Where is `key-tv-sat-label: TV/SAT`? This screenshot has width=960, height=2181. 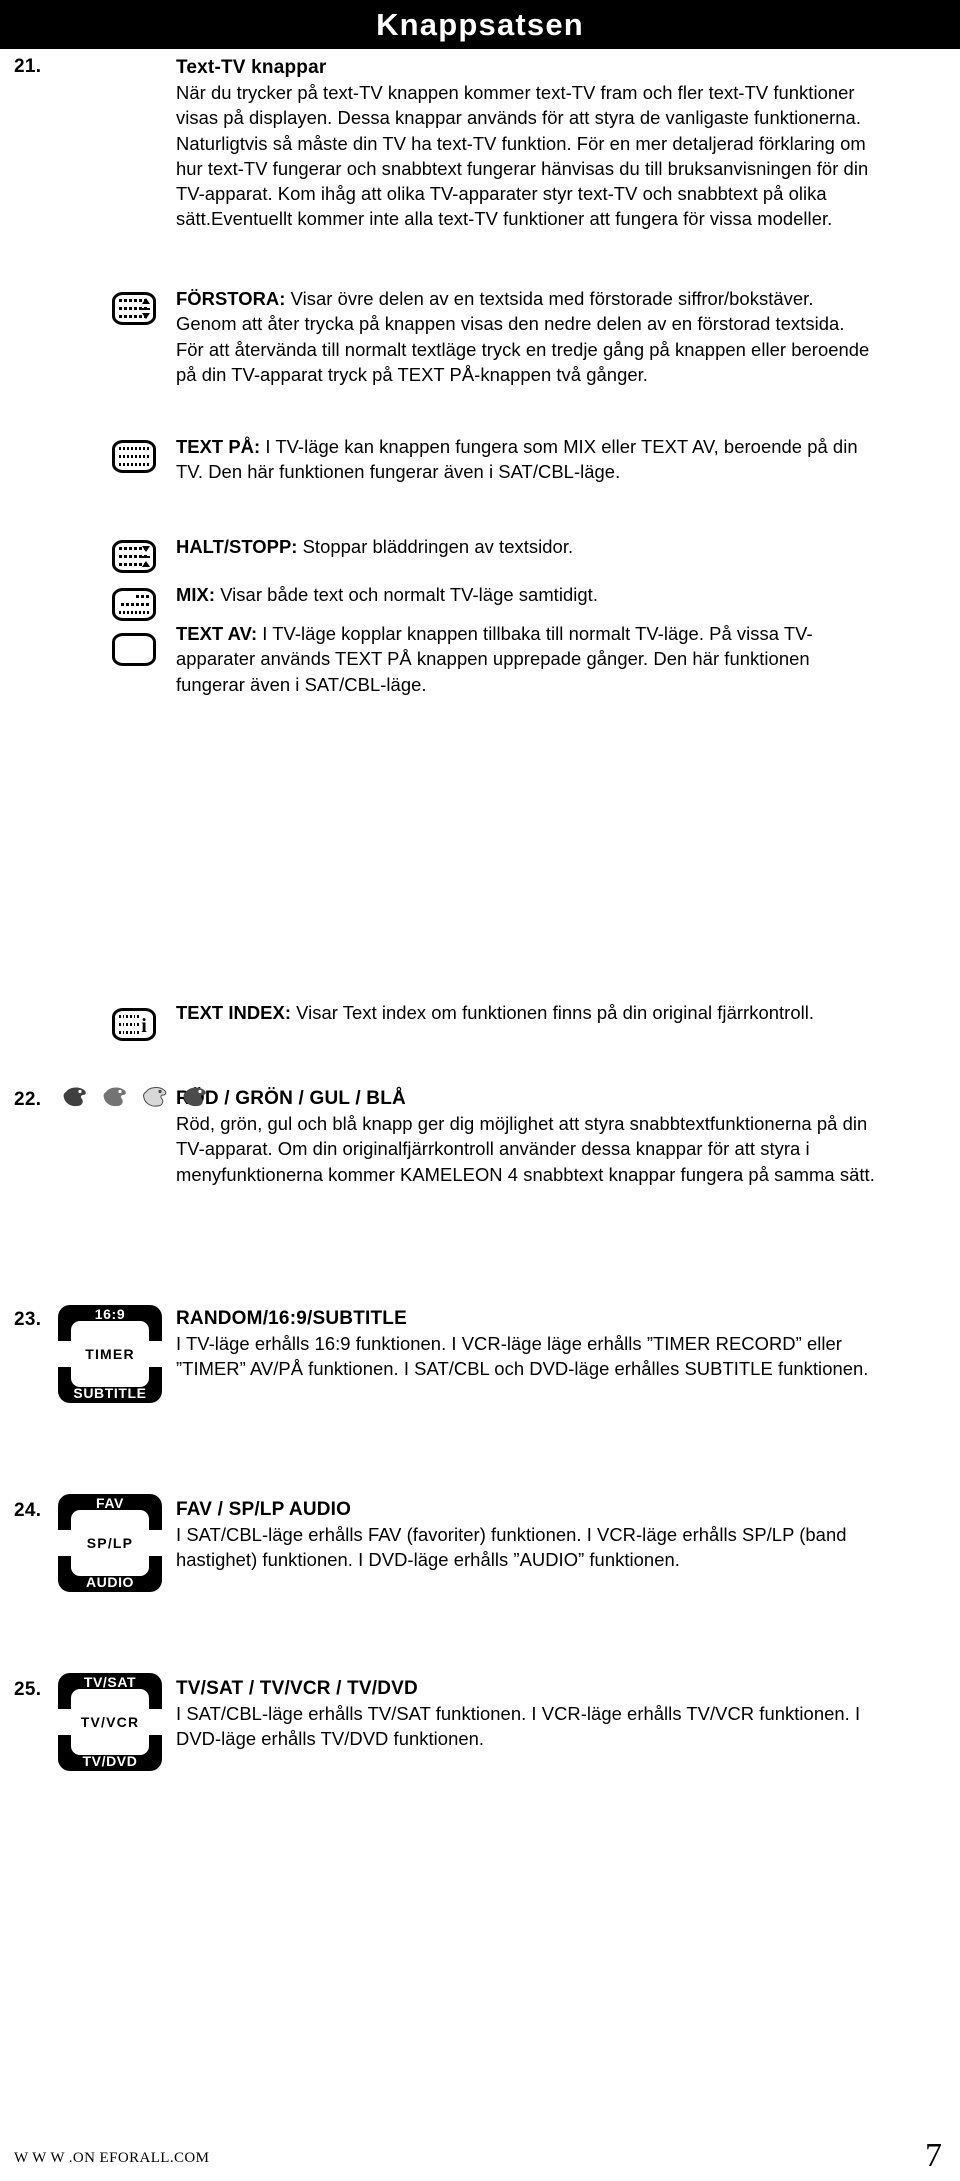 key-tv-sat-label: TV/SAT is located at coordinates (110, 1682).